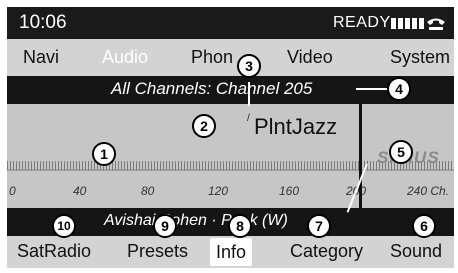 This screenshot has width=458, height=273. I want to click on scale-label: 40, so click(80, 191).